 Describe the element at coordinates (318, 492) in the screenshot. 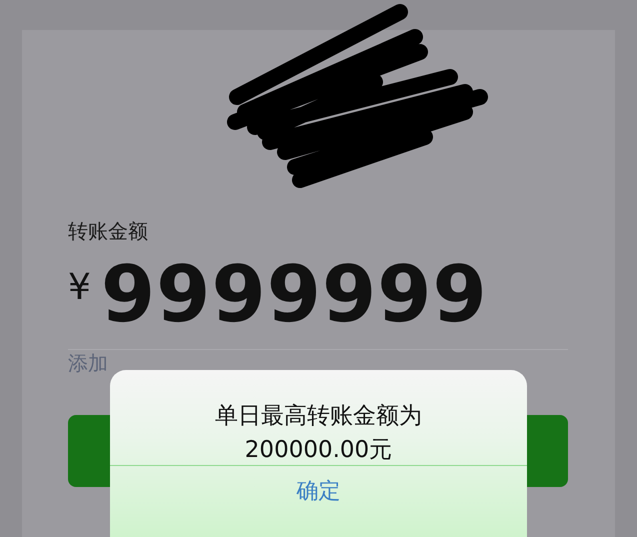

I see `confirm-button: 确定` at that location.